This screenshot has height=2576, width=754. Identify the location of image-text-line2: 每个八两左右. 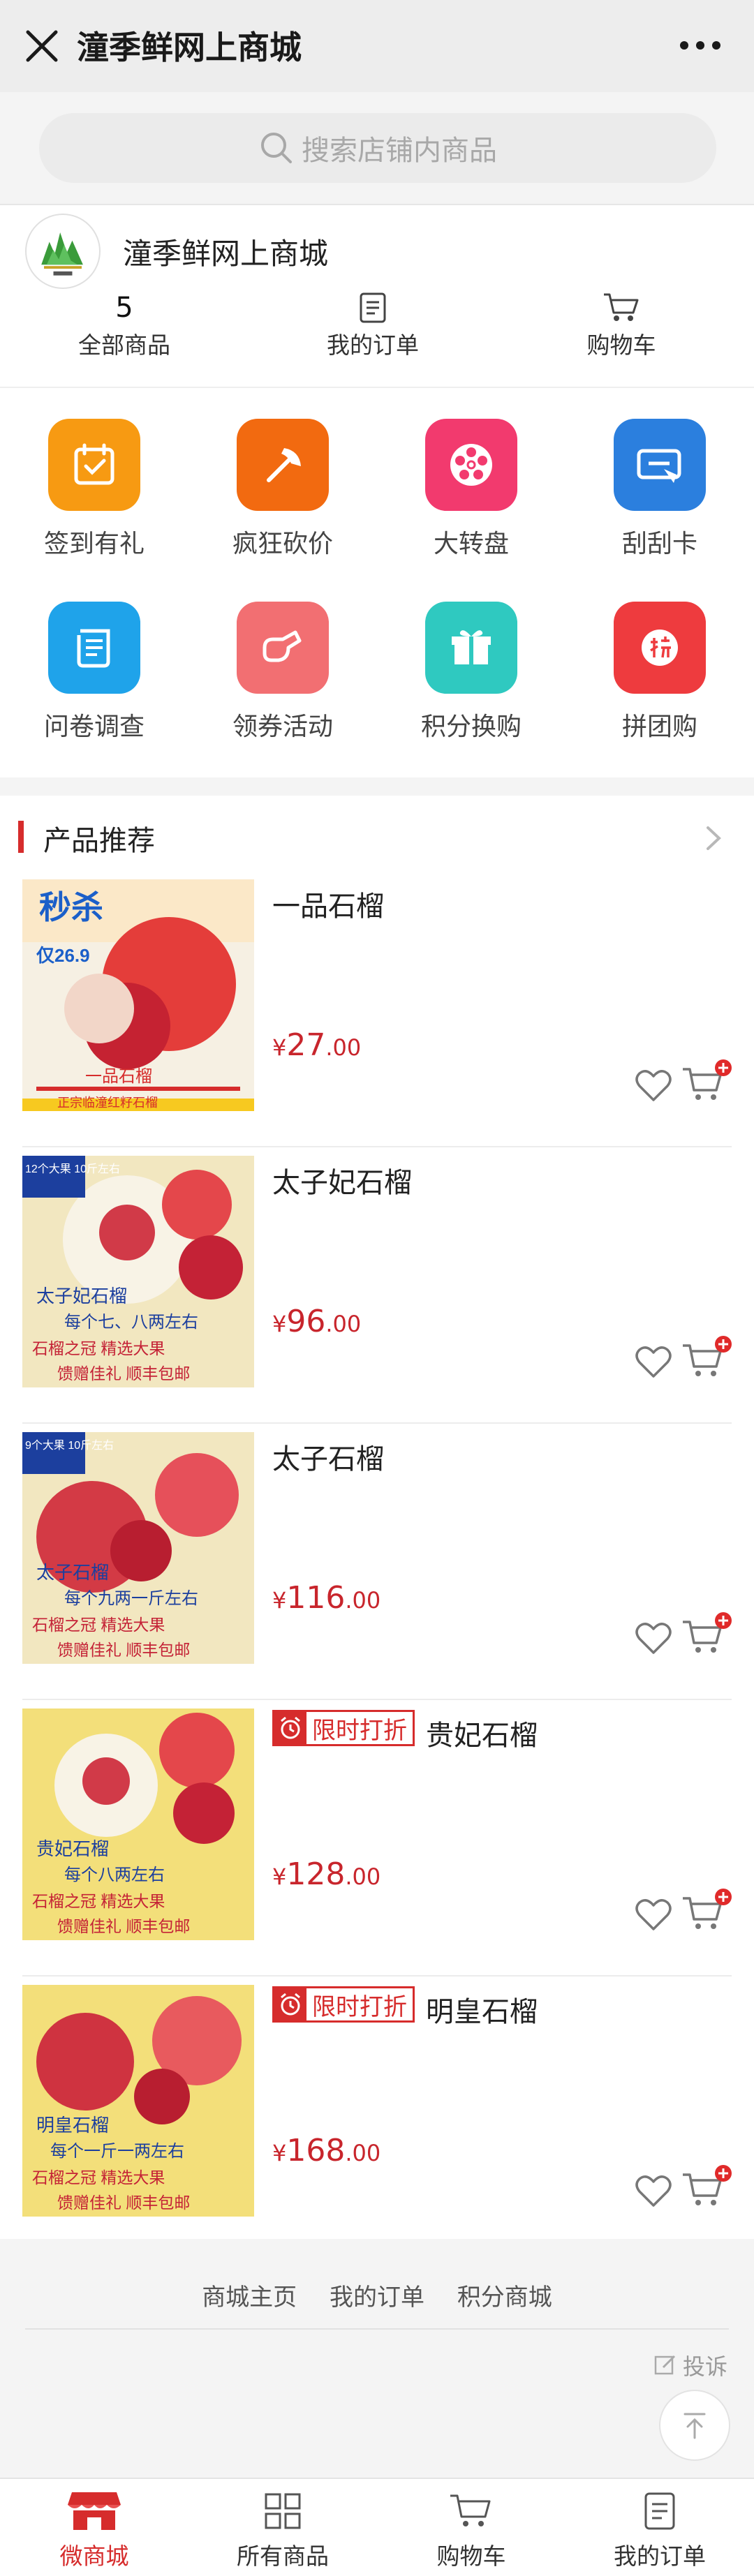
(114, 1875).